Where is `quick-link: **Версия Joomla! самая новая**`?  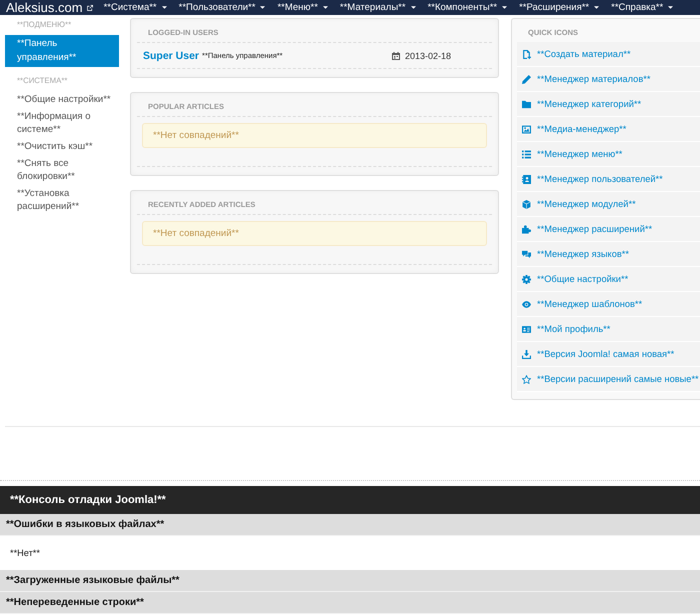
quick-link: **Версия Joomla! самая новая** is located at coordinates (608, 354).